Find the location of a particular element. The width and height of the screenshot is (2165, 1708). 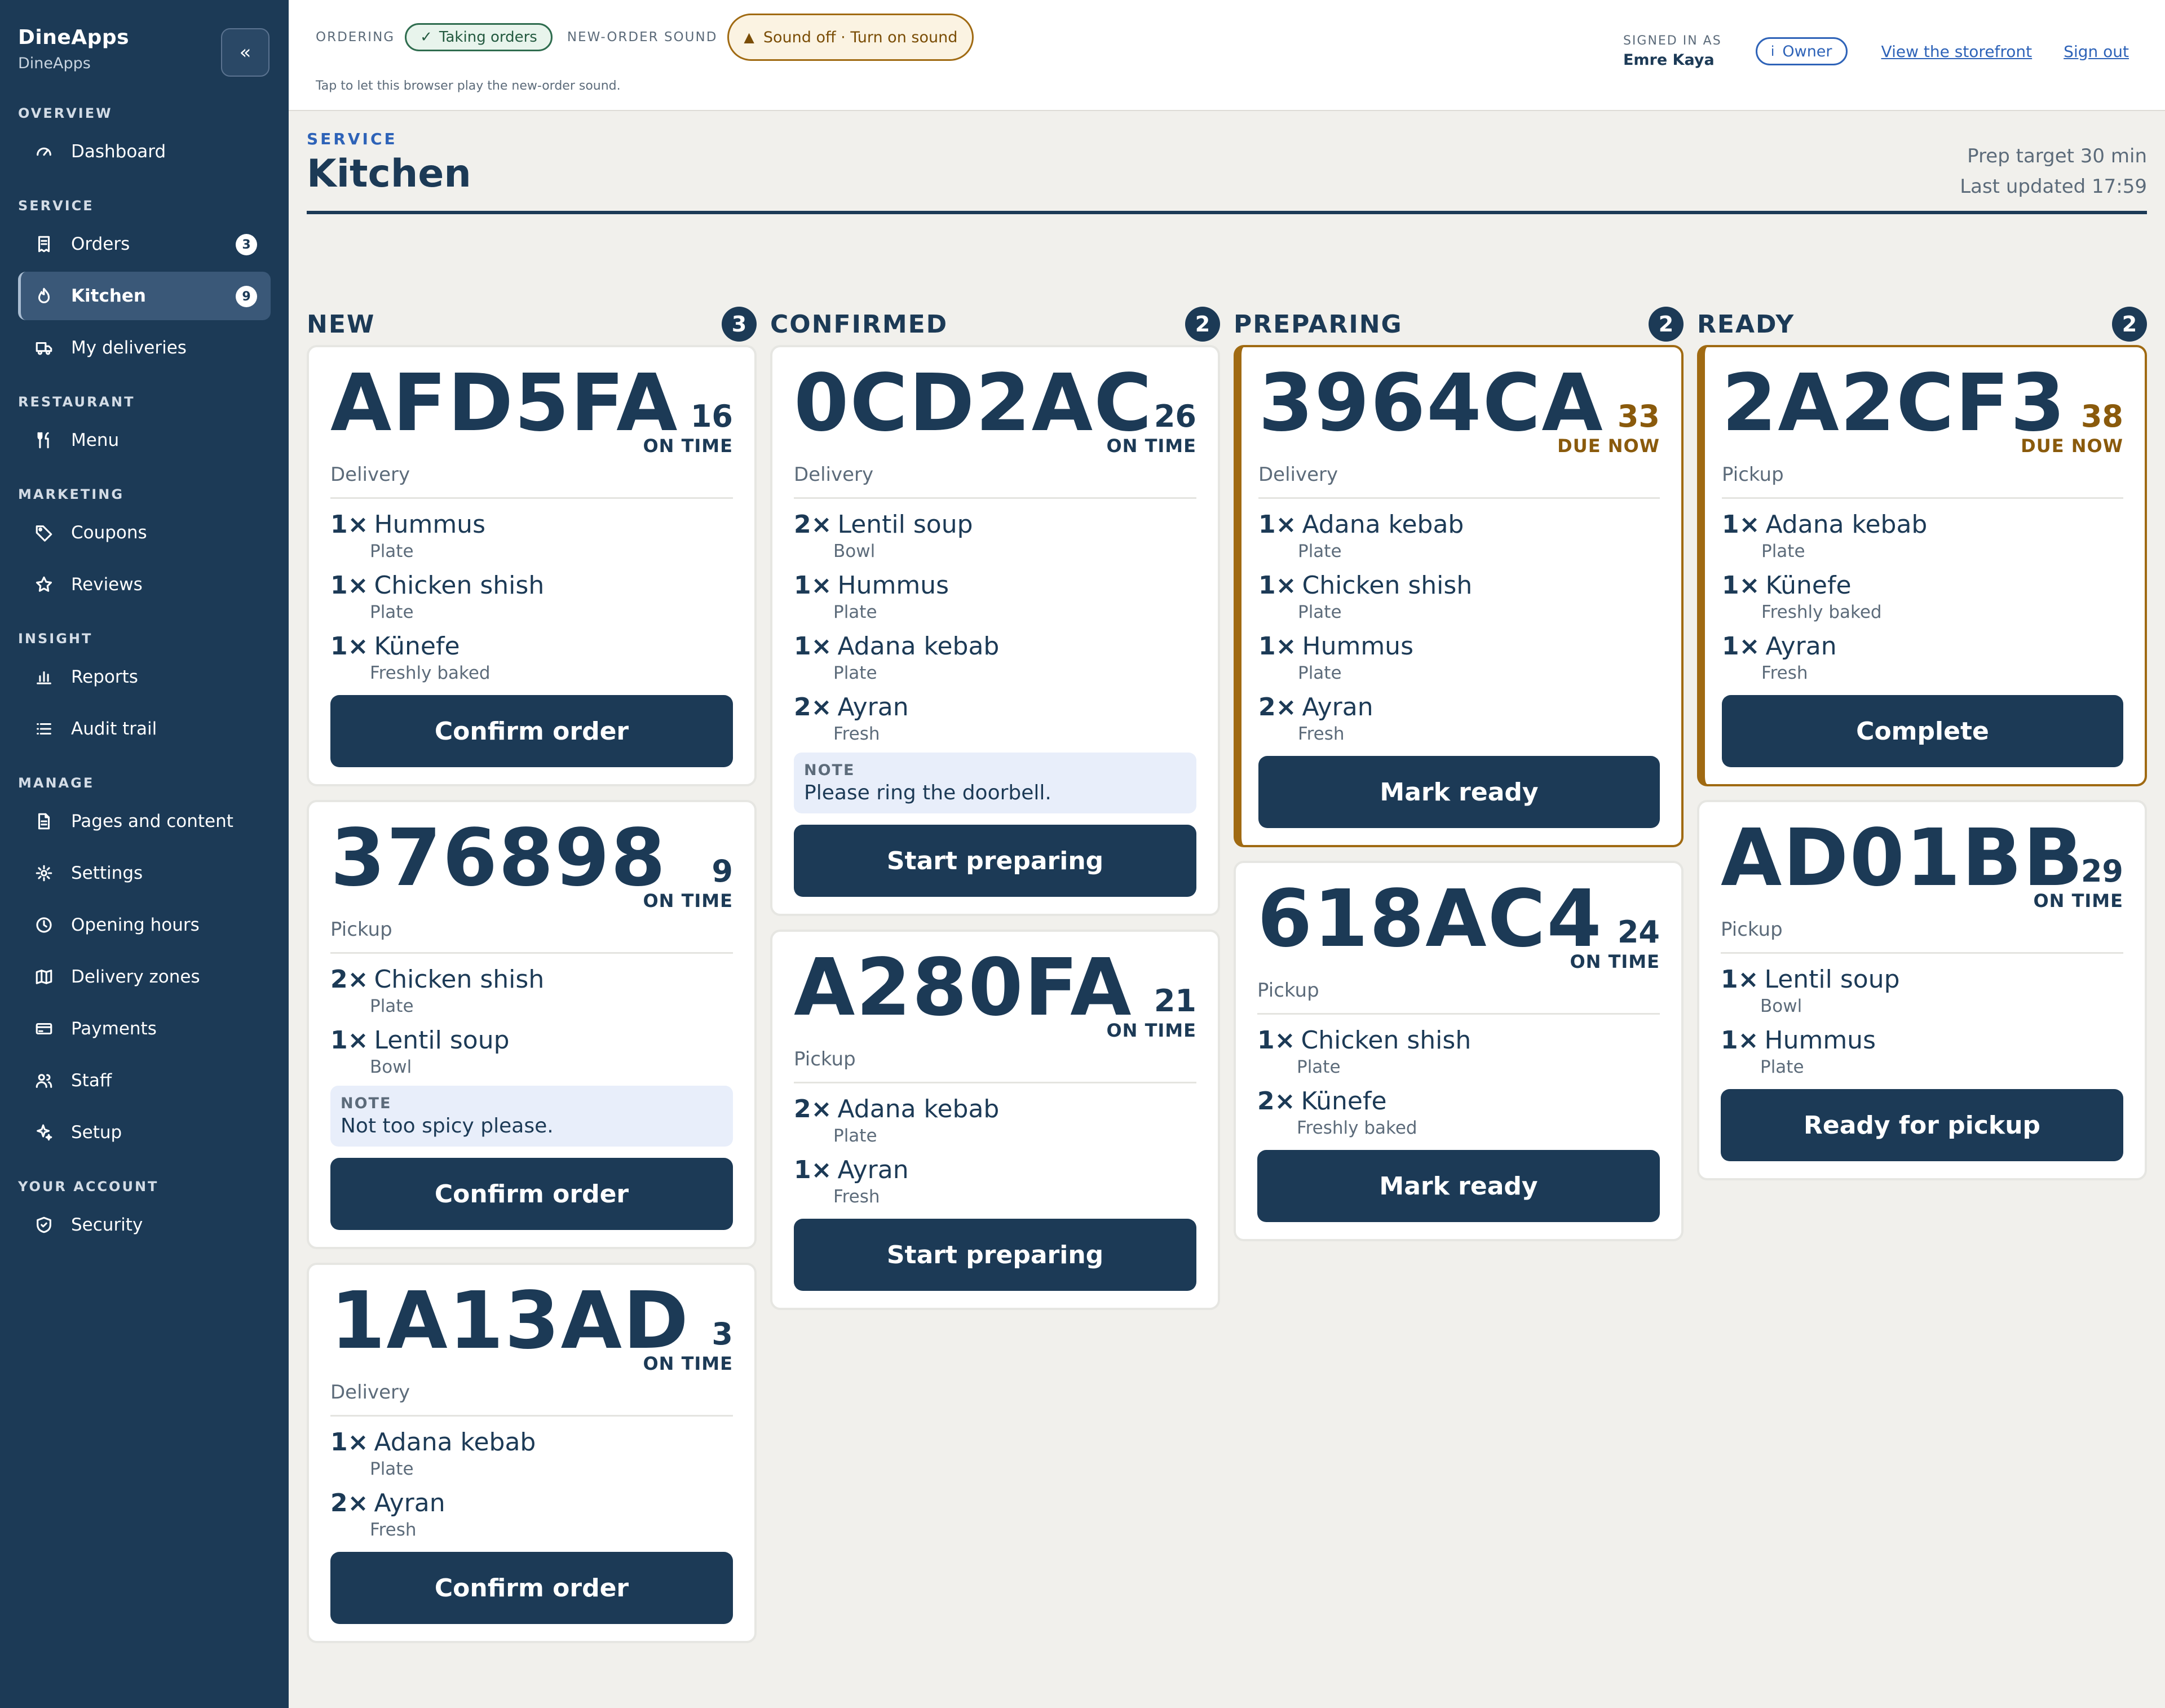

sidebar-item-audit-trail: Audit trail is located at coordinates (145, 729).